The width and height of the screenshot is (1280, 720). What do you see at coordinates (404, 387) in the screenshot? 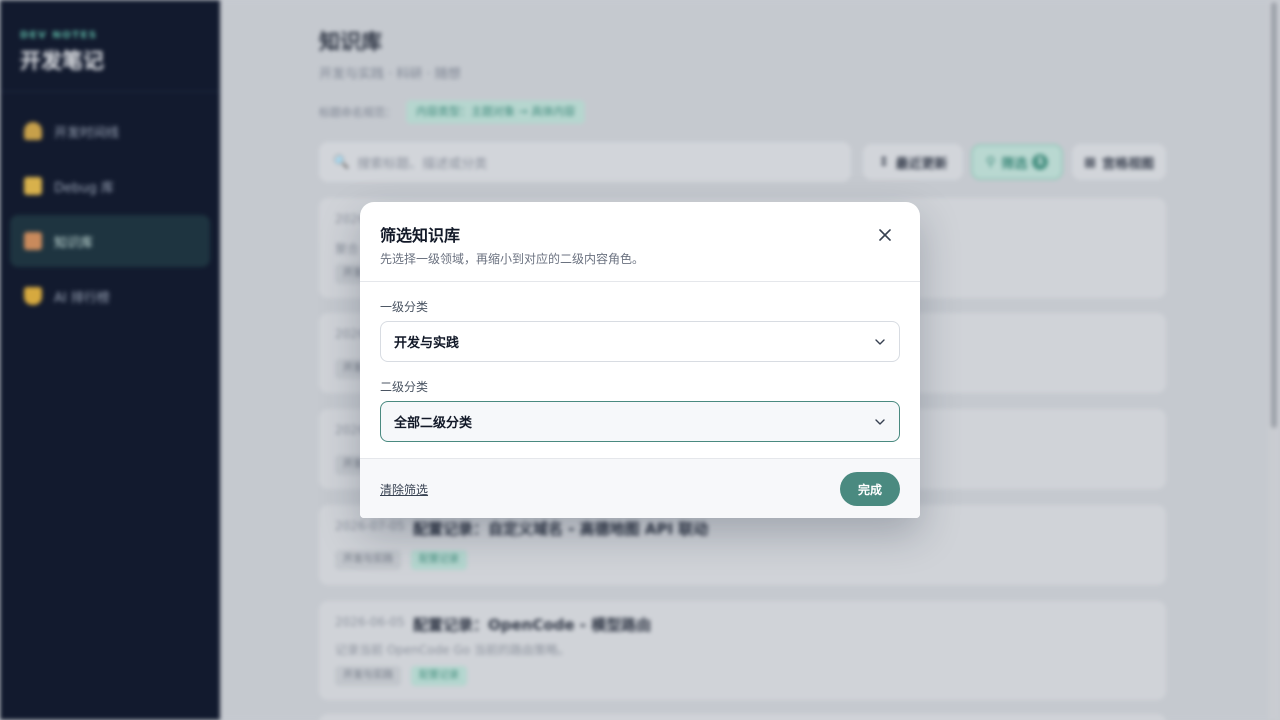
I see `level2-label: 二级分类` at bounding box center [404, 387].